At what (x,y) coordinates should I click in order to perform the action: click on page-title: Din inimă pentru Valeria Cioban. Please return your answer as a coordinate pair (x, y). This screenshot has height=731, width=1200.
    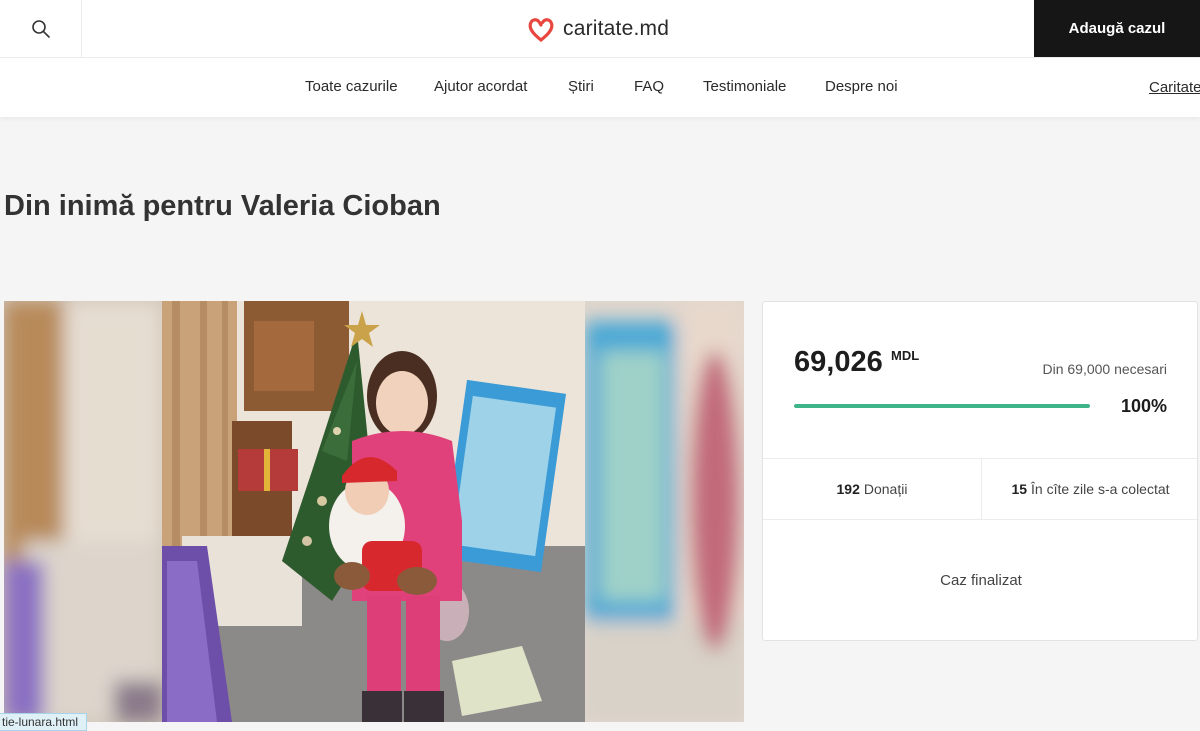
    Looking at the image, I should click on (222, 206).